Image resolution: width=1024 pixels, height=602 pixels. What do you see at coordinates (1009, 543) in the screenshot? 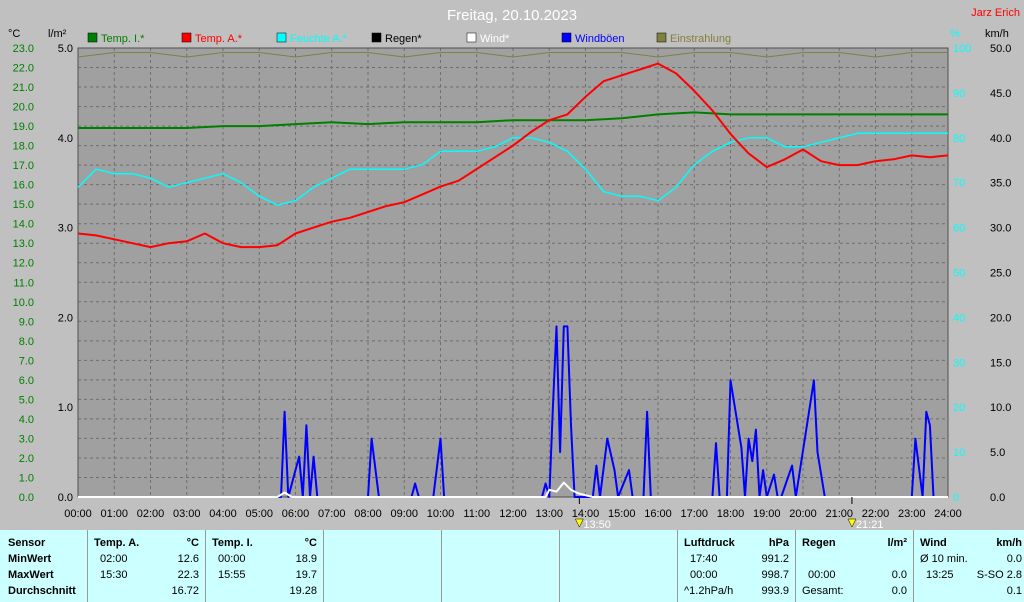
I see `wind-unit: km/h` at bounding box center [1009, 543].